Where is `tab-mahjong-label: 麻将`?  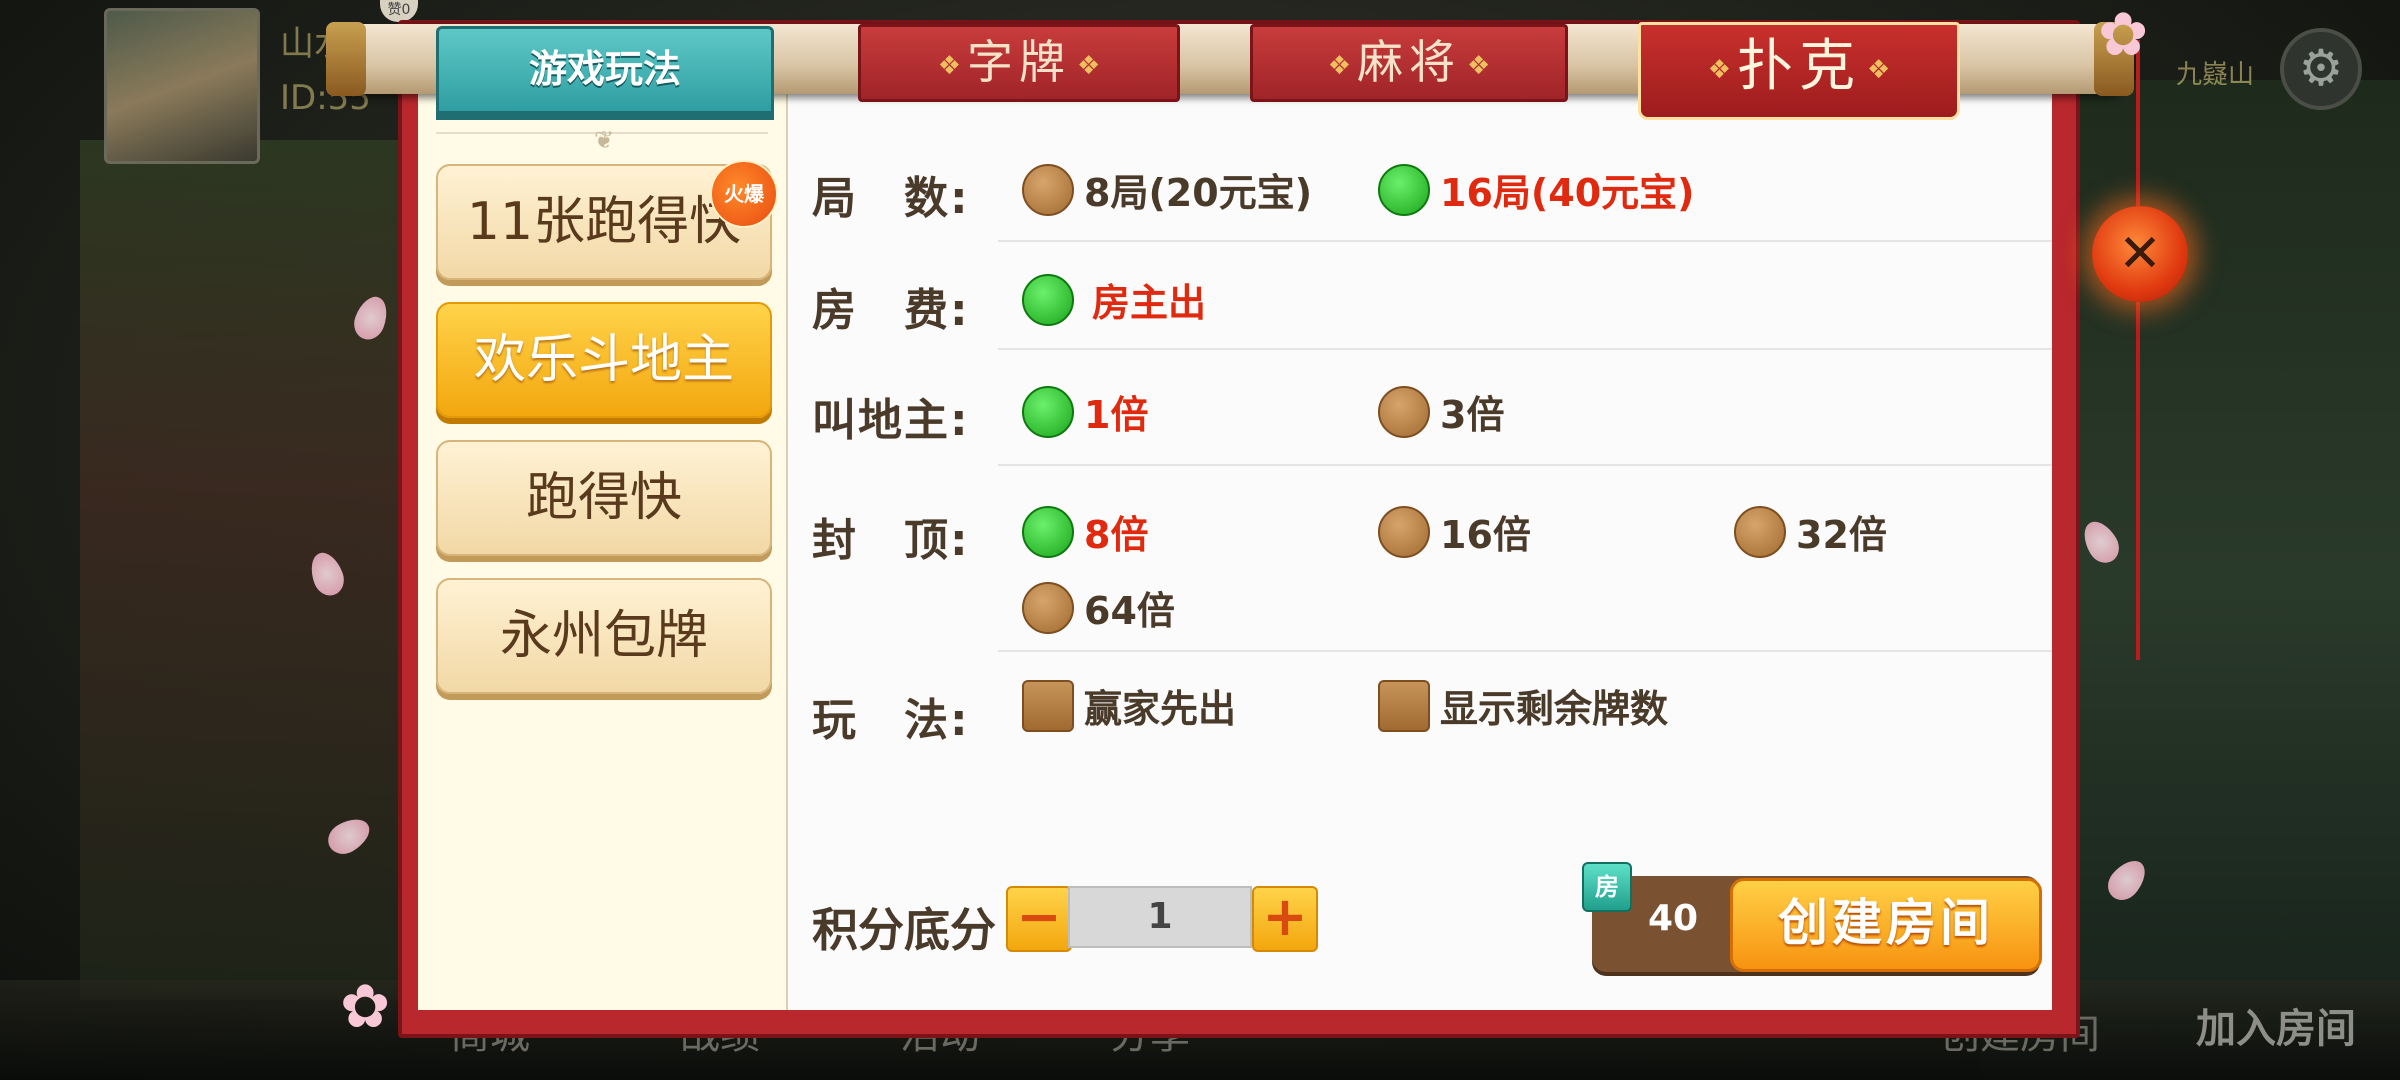 tab-mahjong-label: 麻将 is located at coordinates (1409, 62).